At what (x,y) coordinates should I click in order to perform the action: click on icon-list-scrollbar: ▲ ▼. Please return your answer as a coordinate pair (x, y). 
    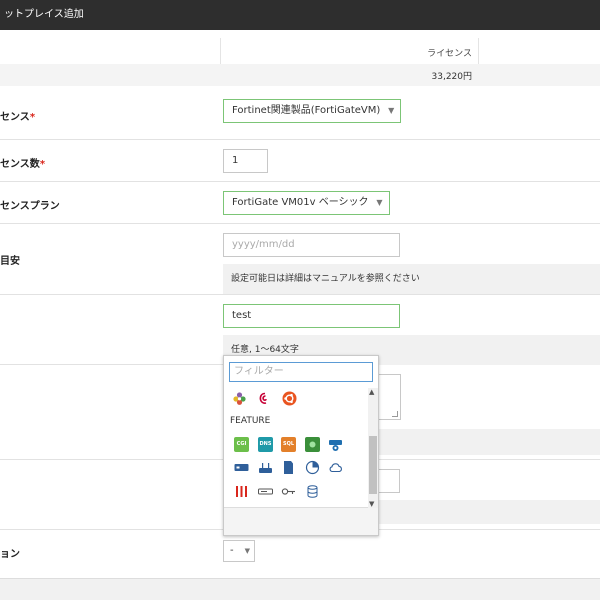
    Looking at the image, I should click on (373, 448).